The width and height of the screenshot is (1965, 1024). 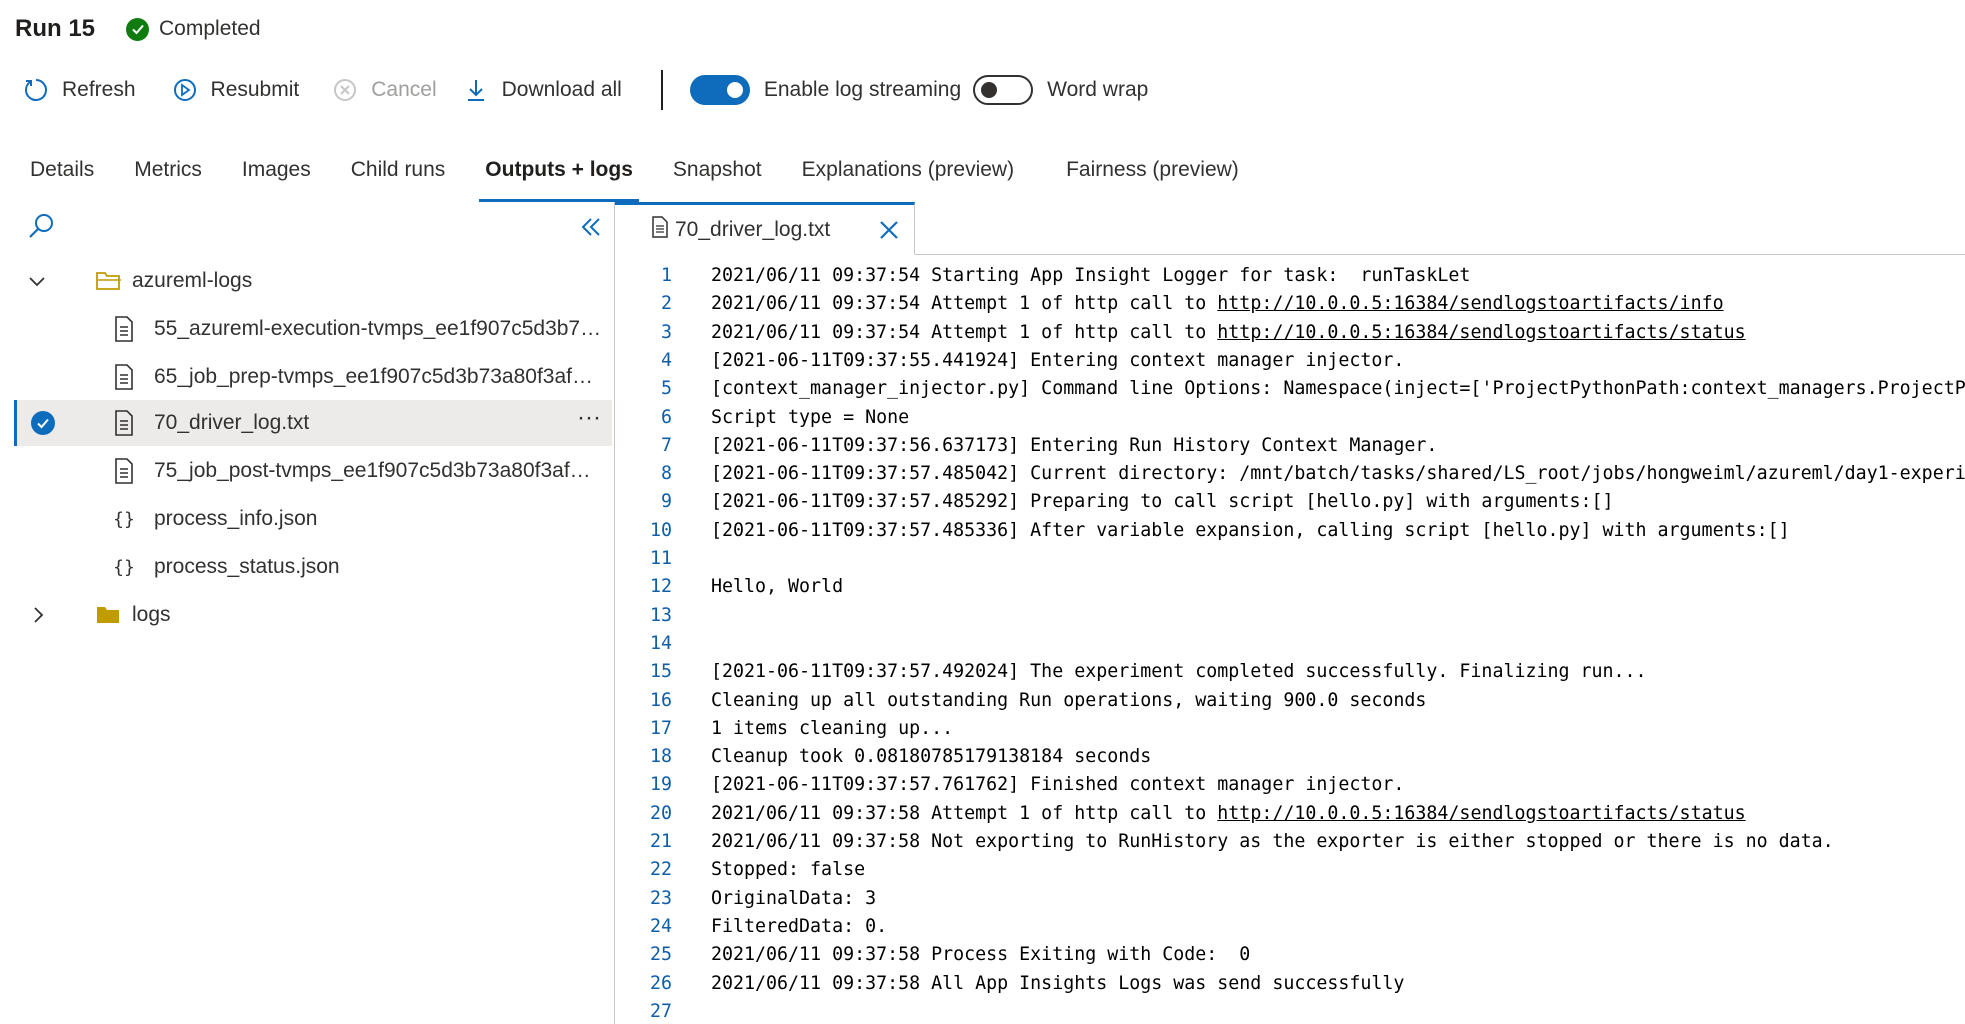 I want to click on chevron-down-icon, so click(x=37, y=281).